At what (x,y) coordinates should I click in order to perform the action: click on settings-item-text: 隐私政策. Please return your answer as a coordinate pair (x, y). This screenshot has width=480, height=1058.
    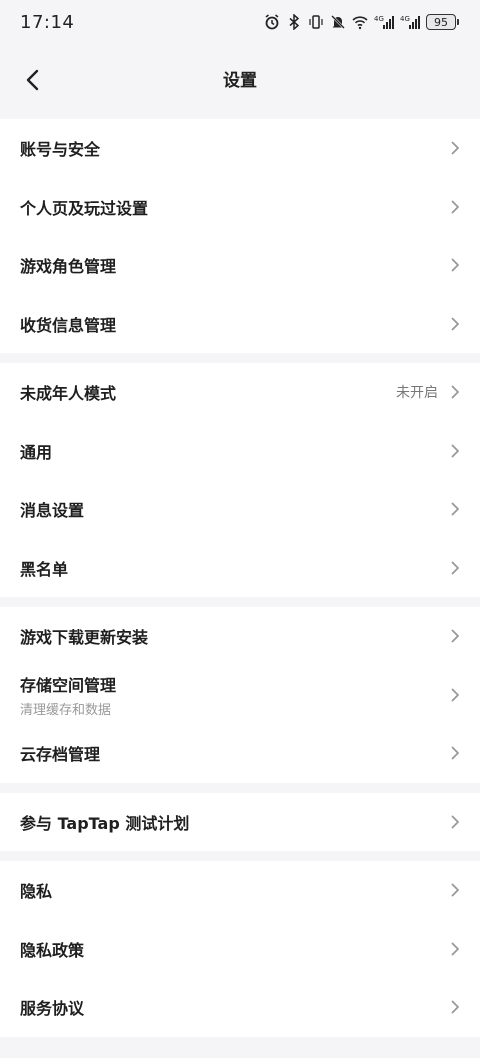
    Looking at the image, I should click on (52, 949).